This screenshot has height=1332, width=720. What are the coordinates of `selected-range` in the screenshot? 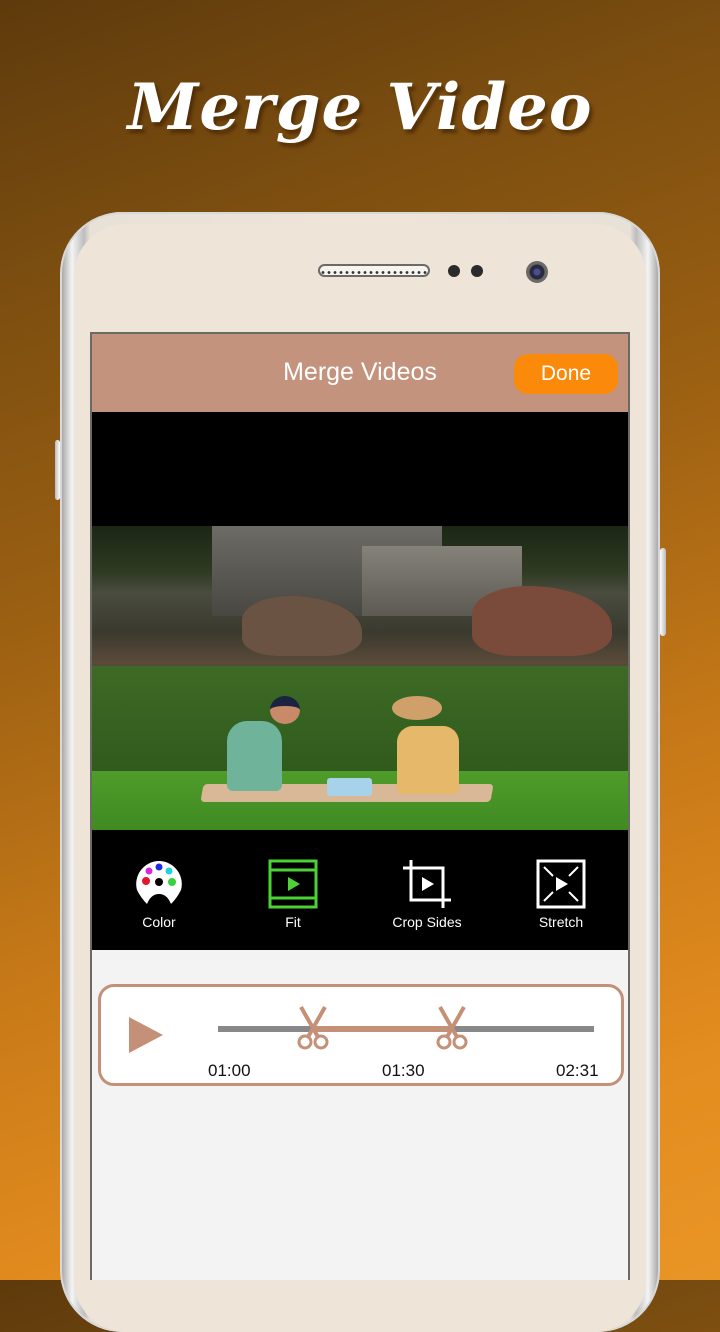 It's located at (383, 1029).